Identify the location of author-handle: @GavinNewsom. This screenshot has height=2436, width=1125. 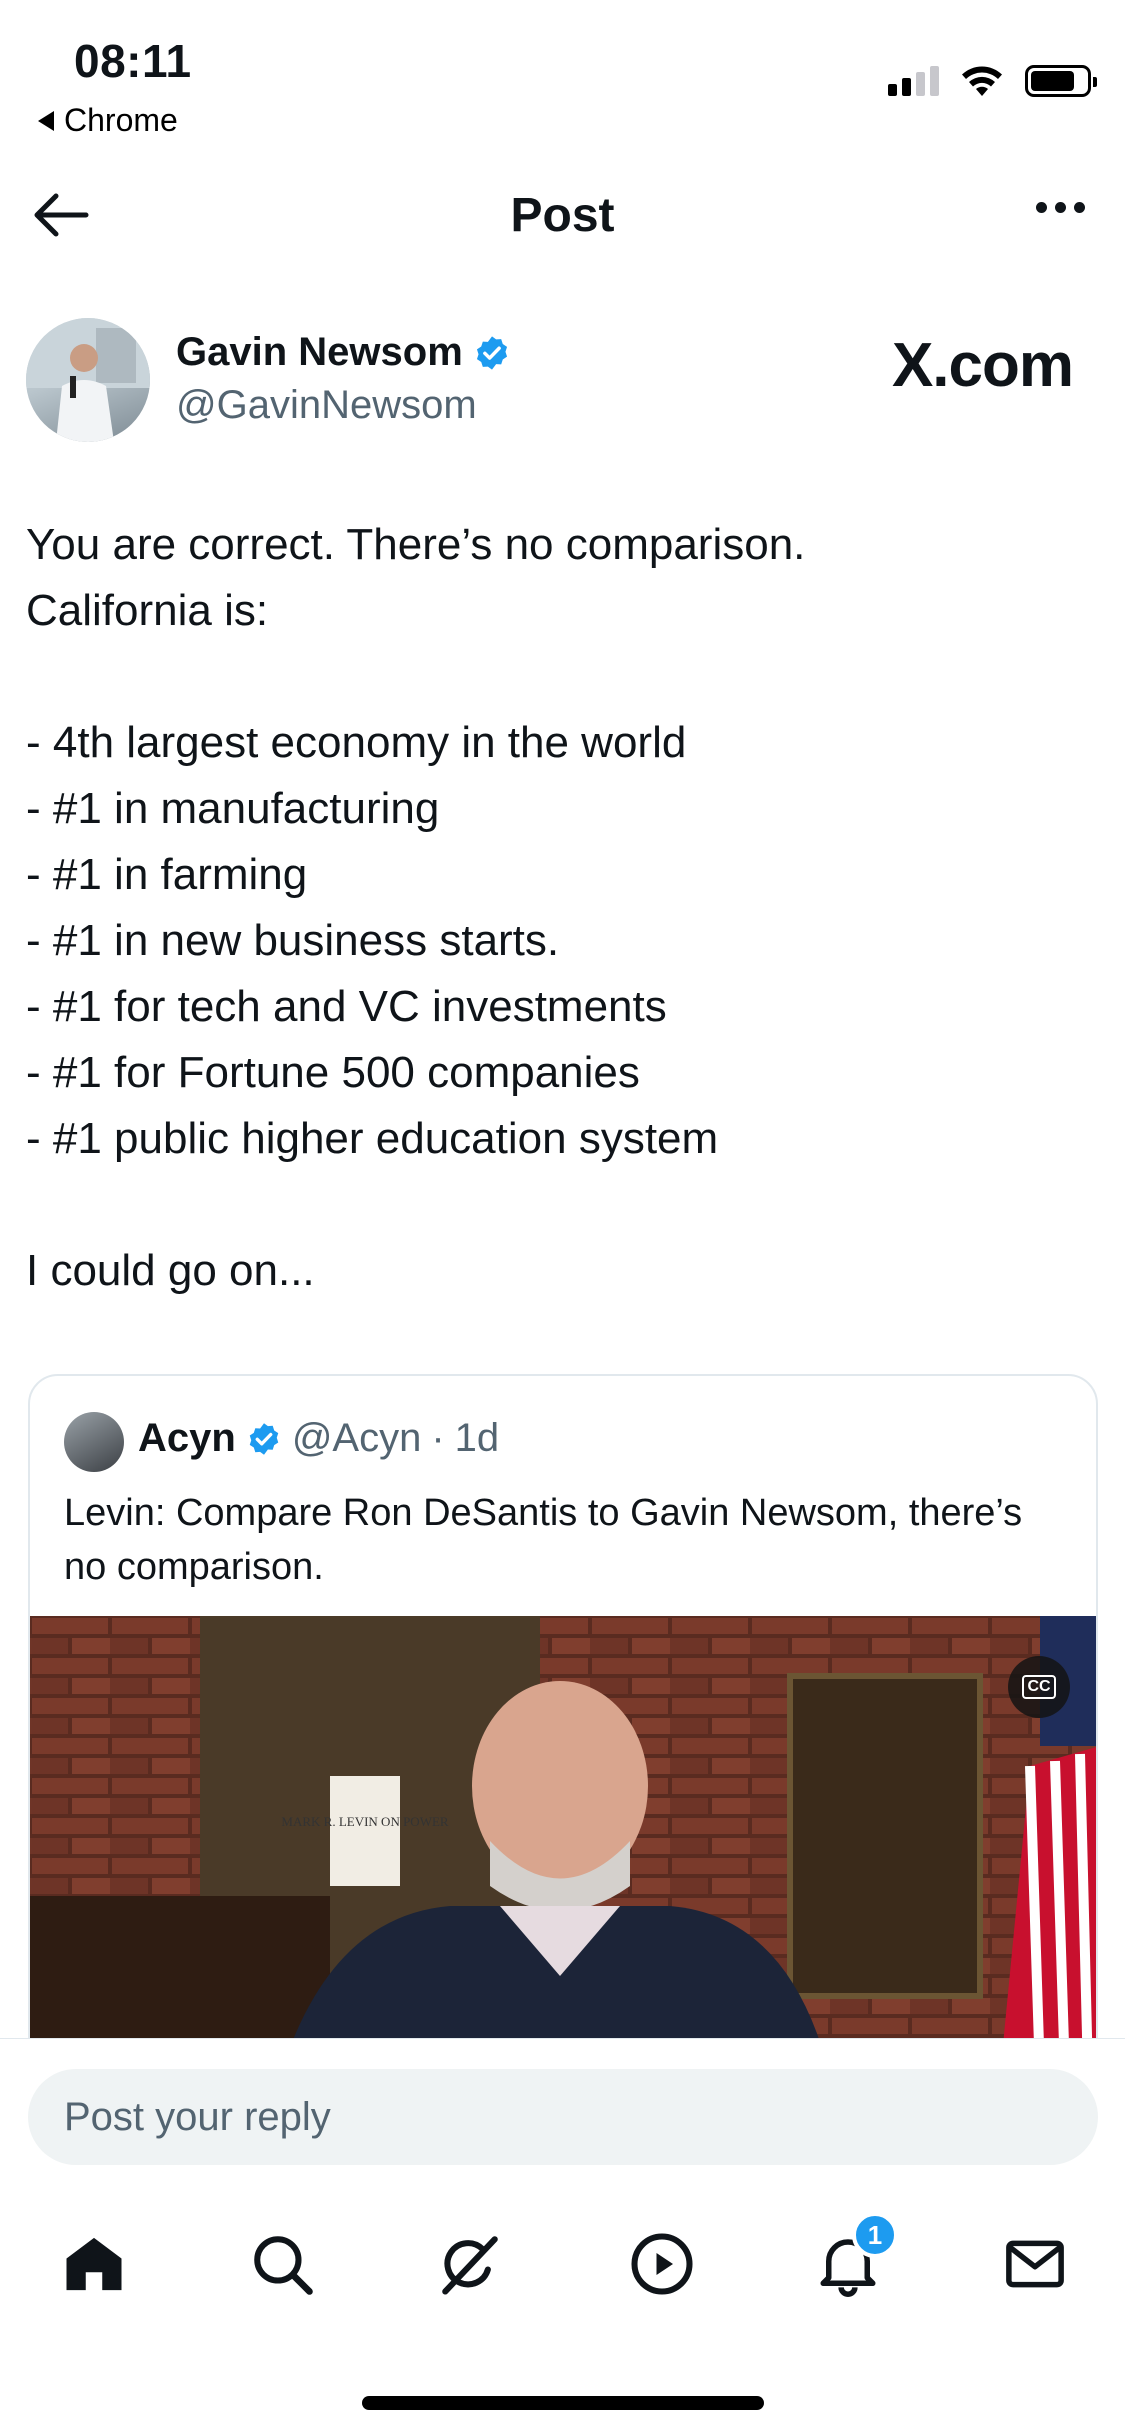
(326, 405).